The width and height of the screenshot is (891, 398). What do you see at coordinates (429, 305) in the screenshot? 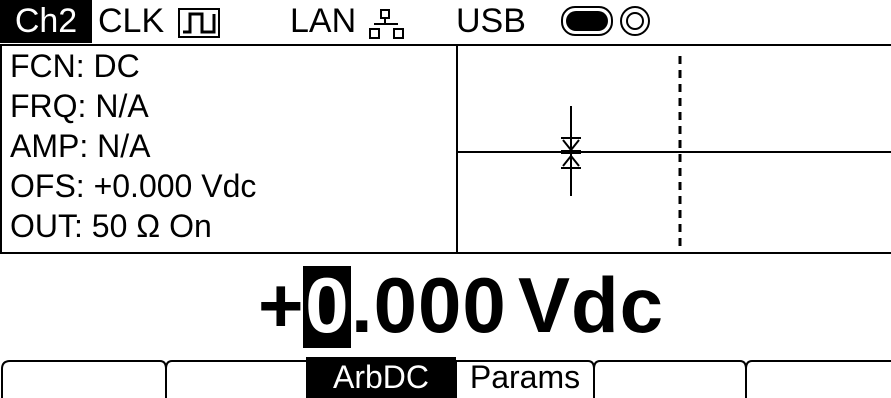
I see `value-decimals: .000` at bounding box center [429, 305].